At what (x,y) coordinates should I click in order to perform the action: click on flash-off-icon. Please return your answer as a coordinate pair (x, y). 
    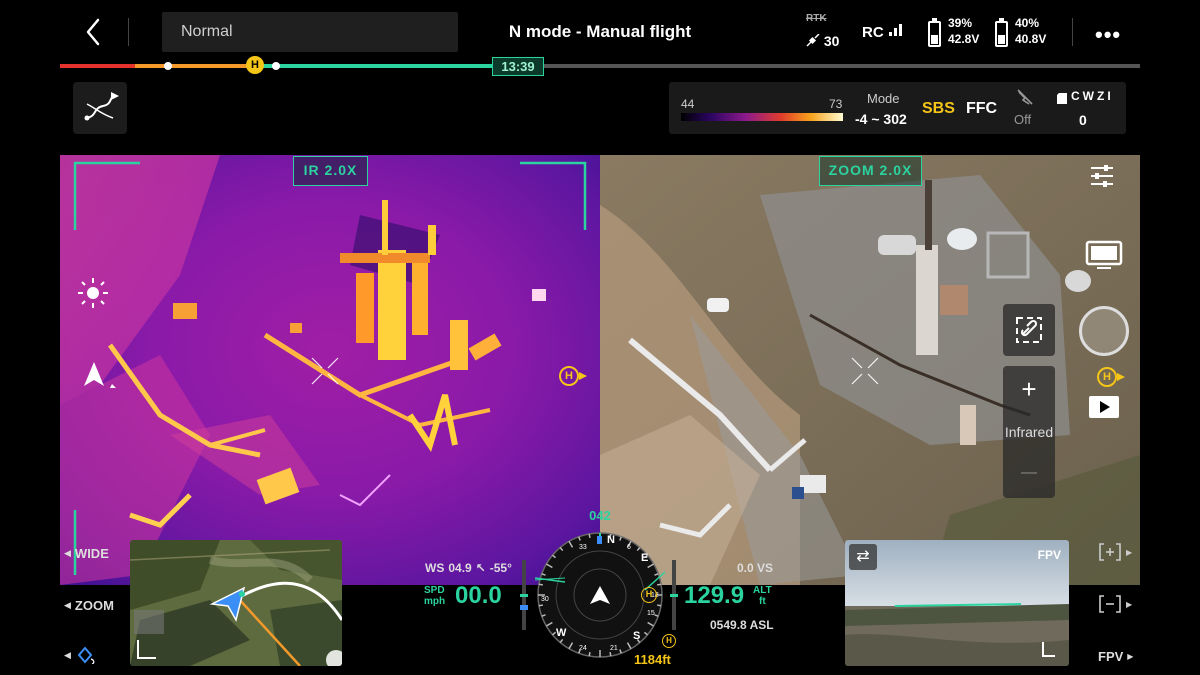
    Looking at the image, I should click on (1025, 99).